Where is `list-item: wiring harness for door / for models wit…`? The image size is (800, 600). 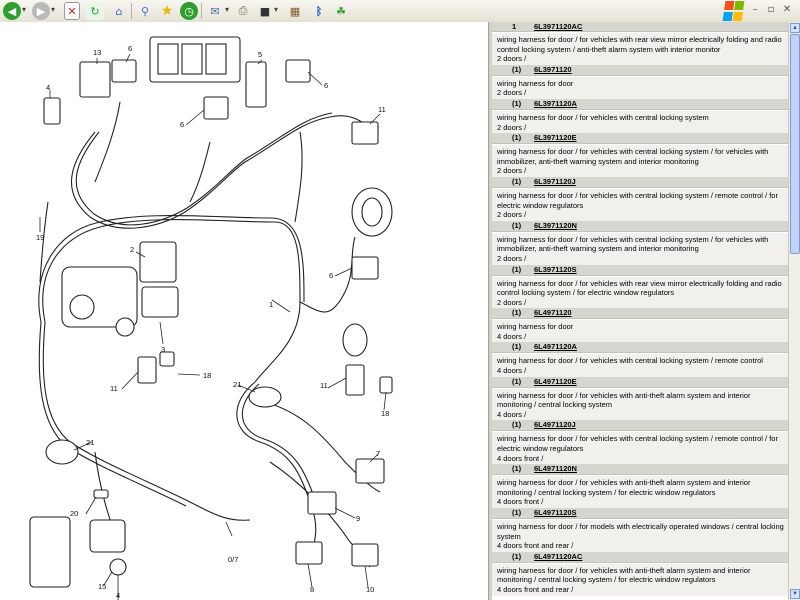 list-item: wiring harness for door / for models wit… is located at coordinates (640, 541).